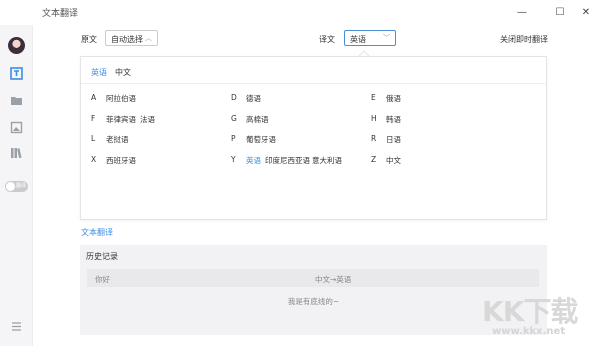  Describe the element at coordinates (93, 138) in the screenshot. I see `letter-label: L` at that location.